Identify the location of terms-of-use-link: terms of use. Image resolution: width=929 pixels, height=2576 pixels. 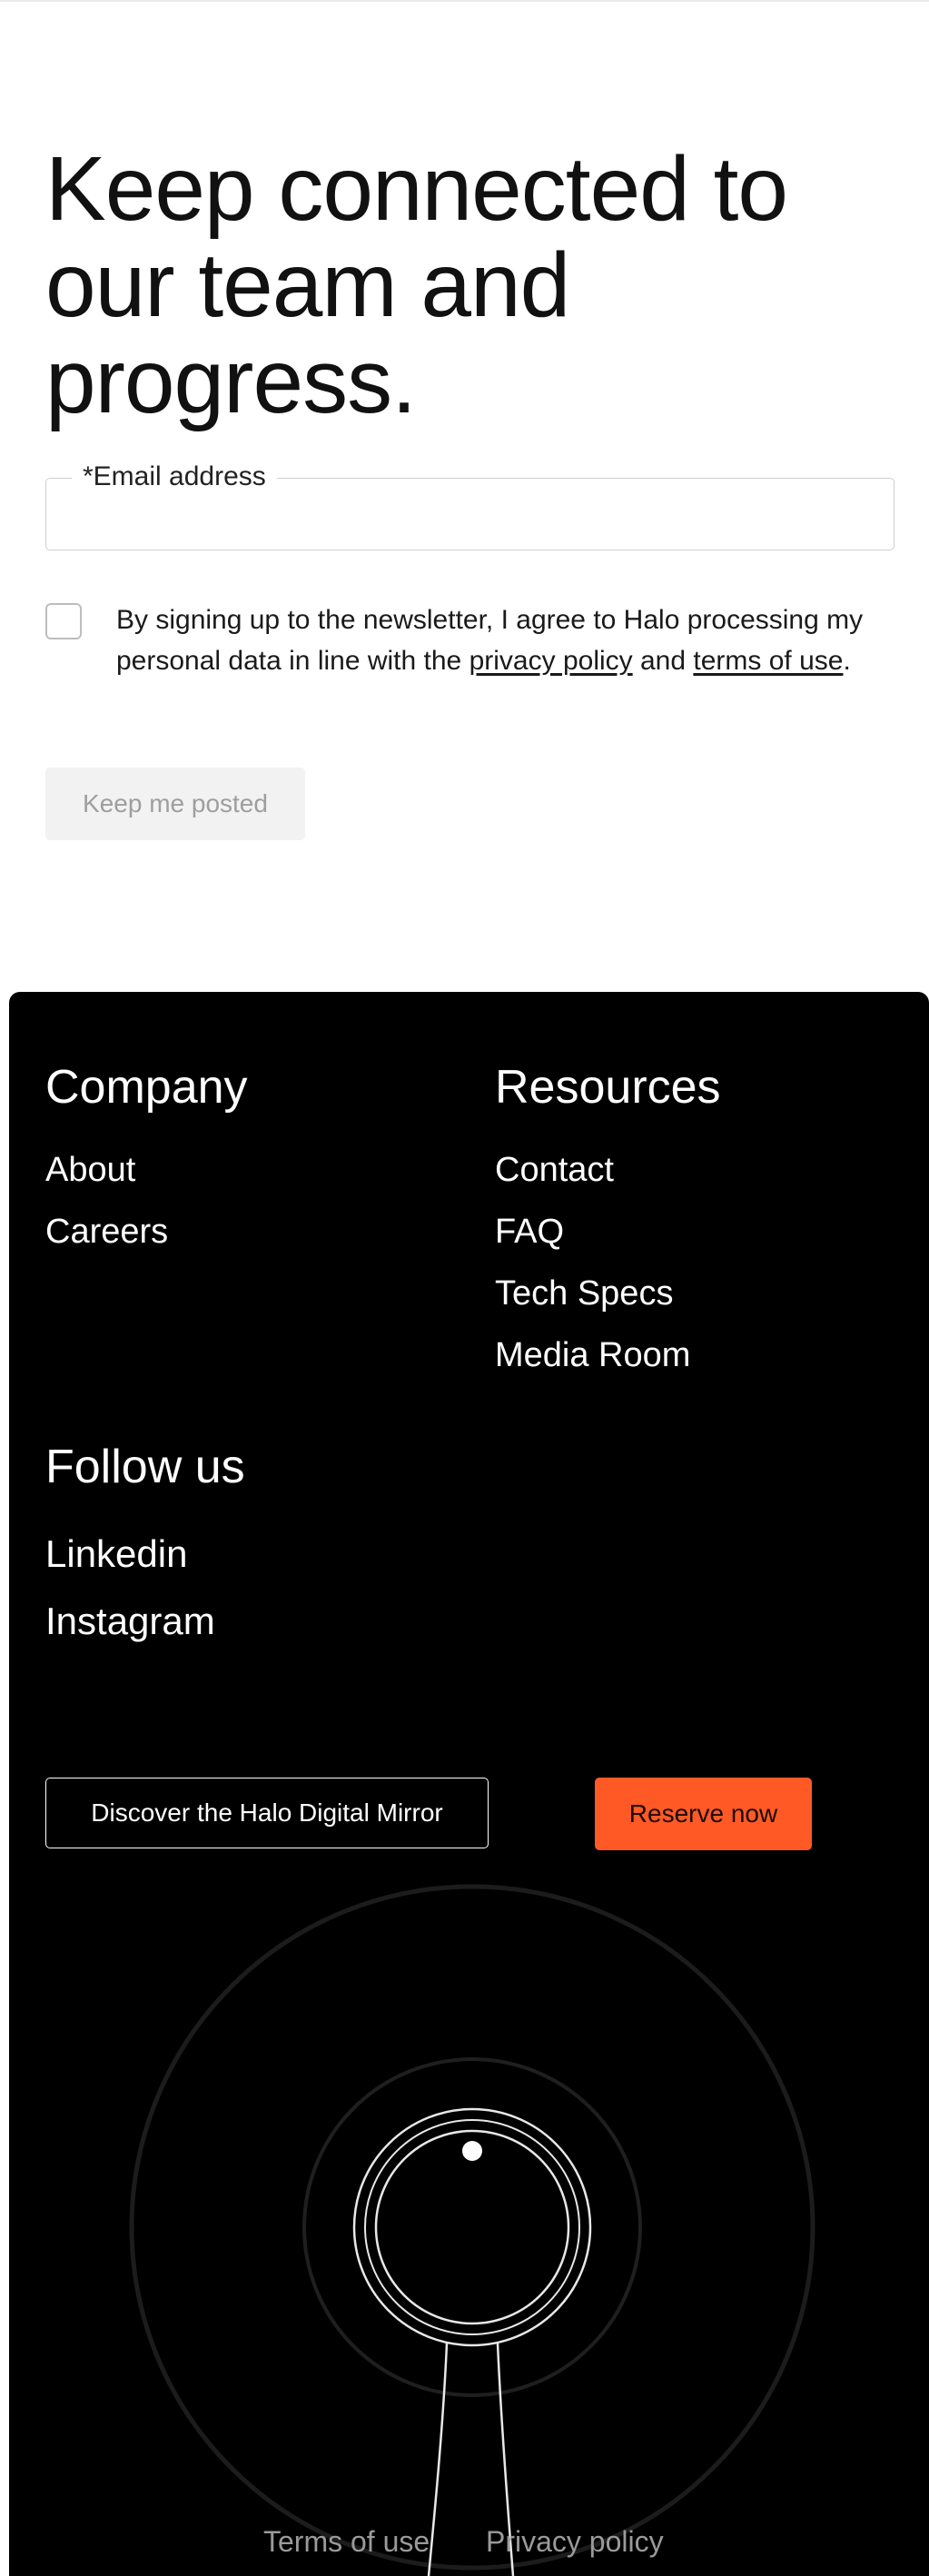
(768, 661).